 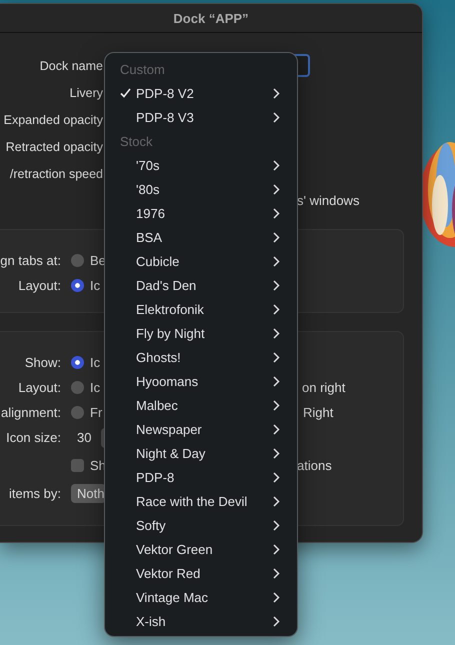 What do you see at coordinates (201, 309) in the screenshot?
I see `menu-item: Elektrofonik` at bounding box center [201, 309].